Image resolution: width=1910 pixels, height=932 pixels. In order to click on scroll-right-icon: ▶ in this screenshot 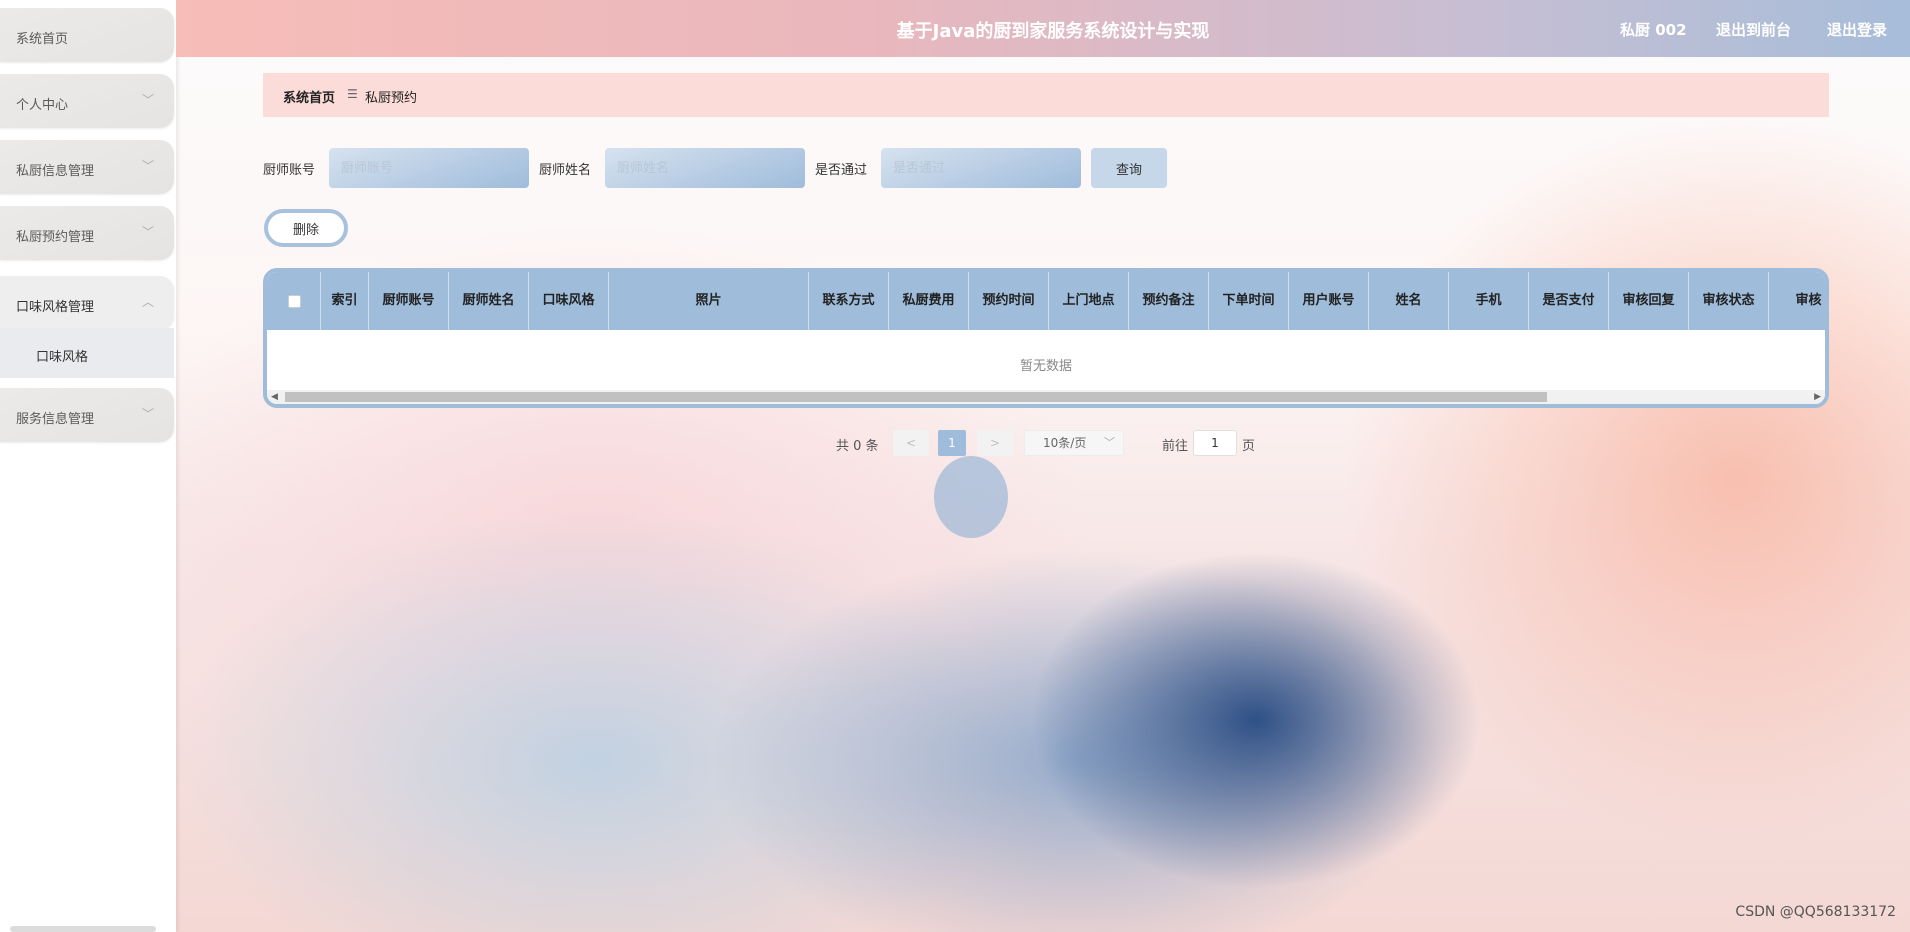, I will do `click(1817, 397)`.